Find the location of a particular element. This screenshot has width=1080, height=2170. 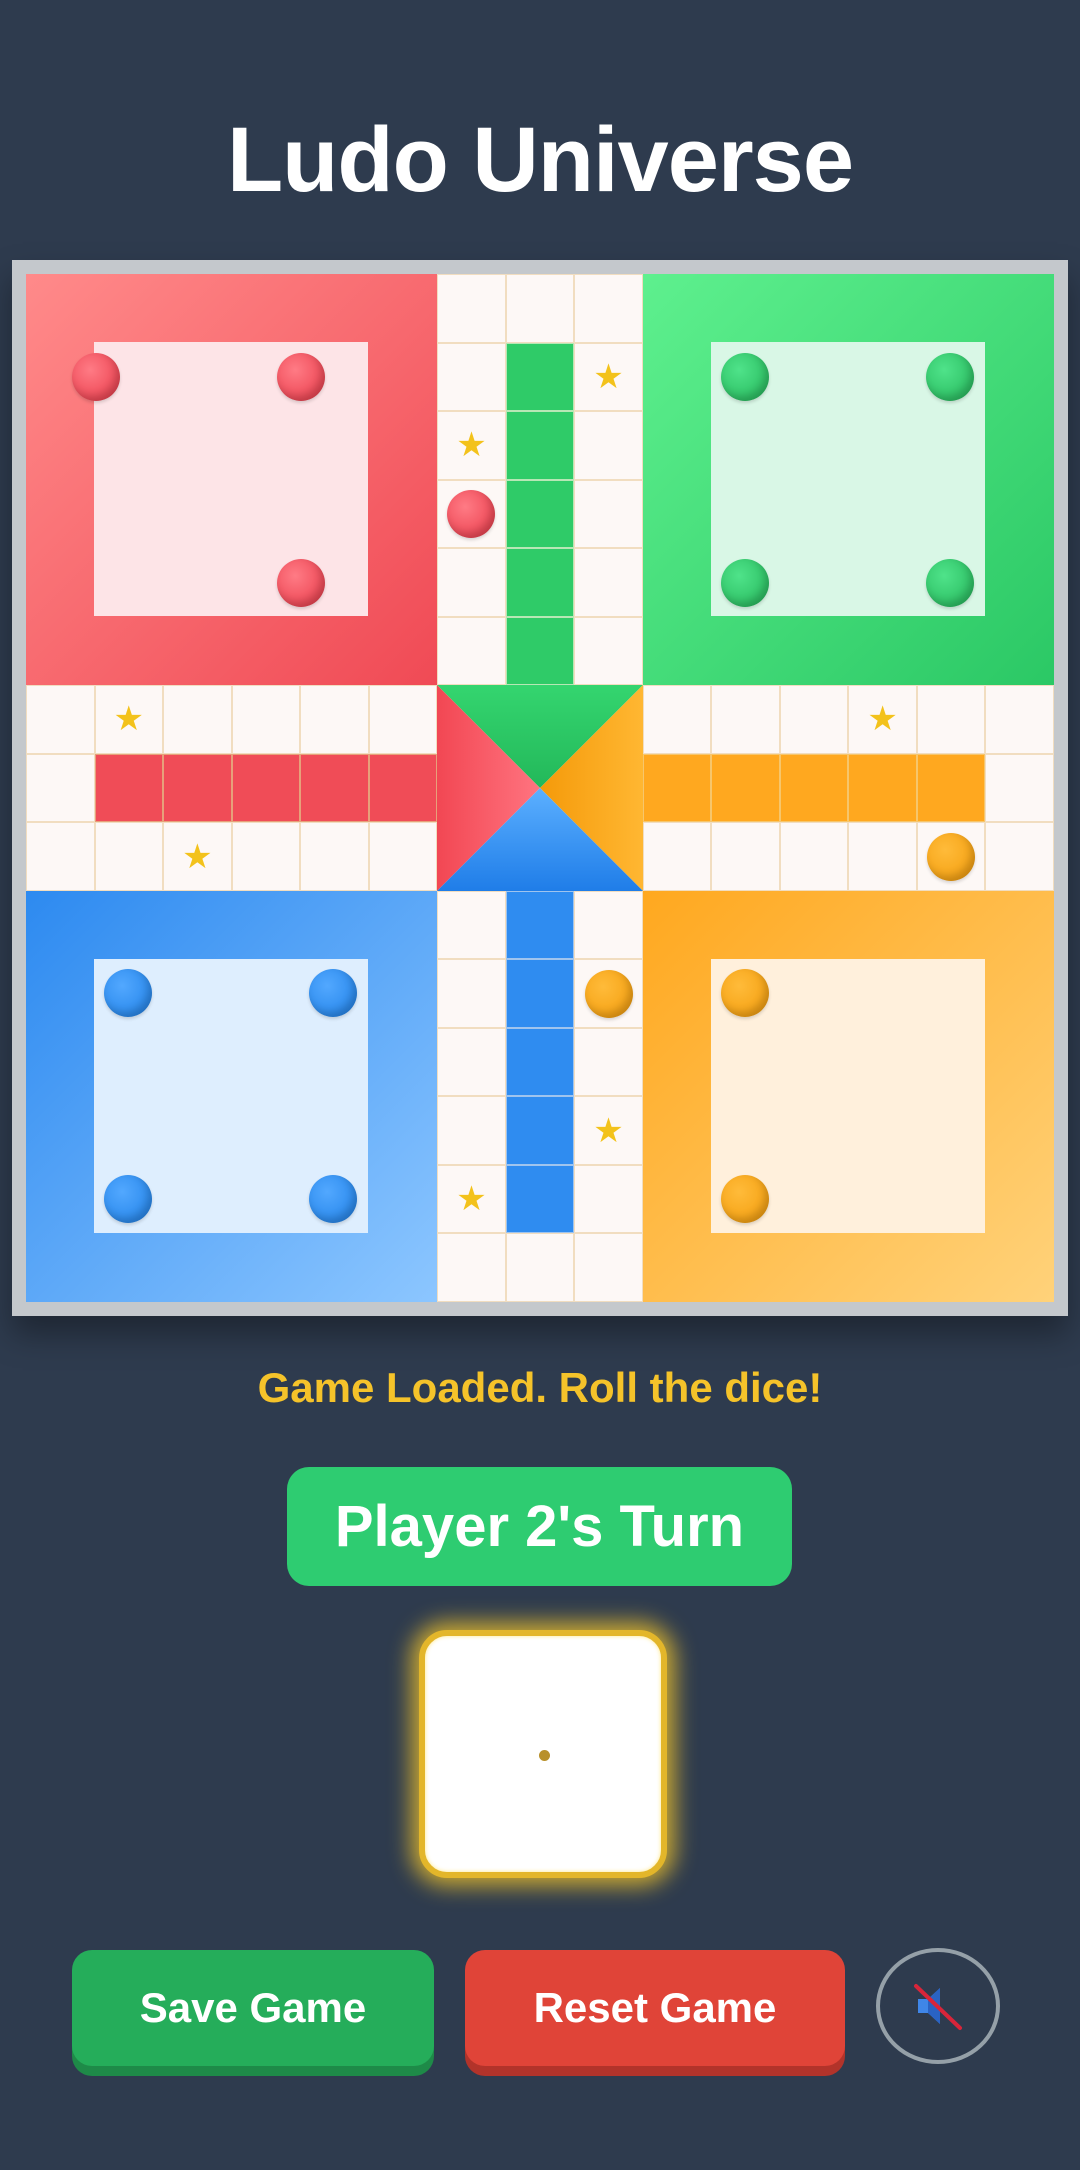

center-finish-area is located at coordinates (540, 788).